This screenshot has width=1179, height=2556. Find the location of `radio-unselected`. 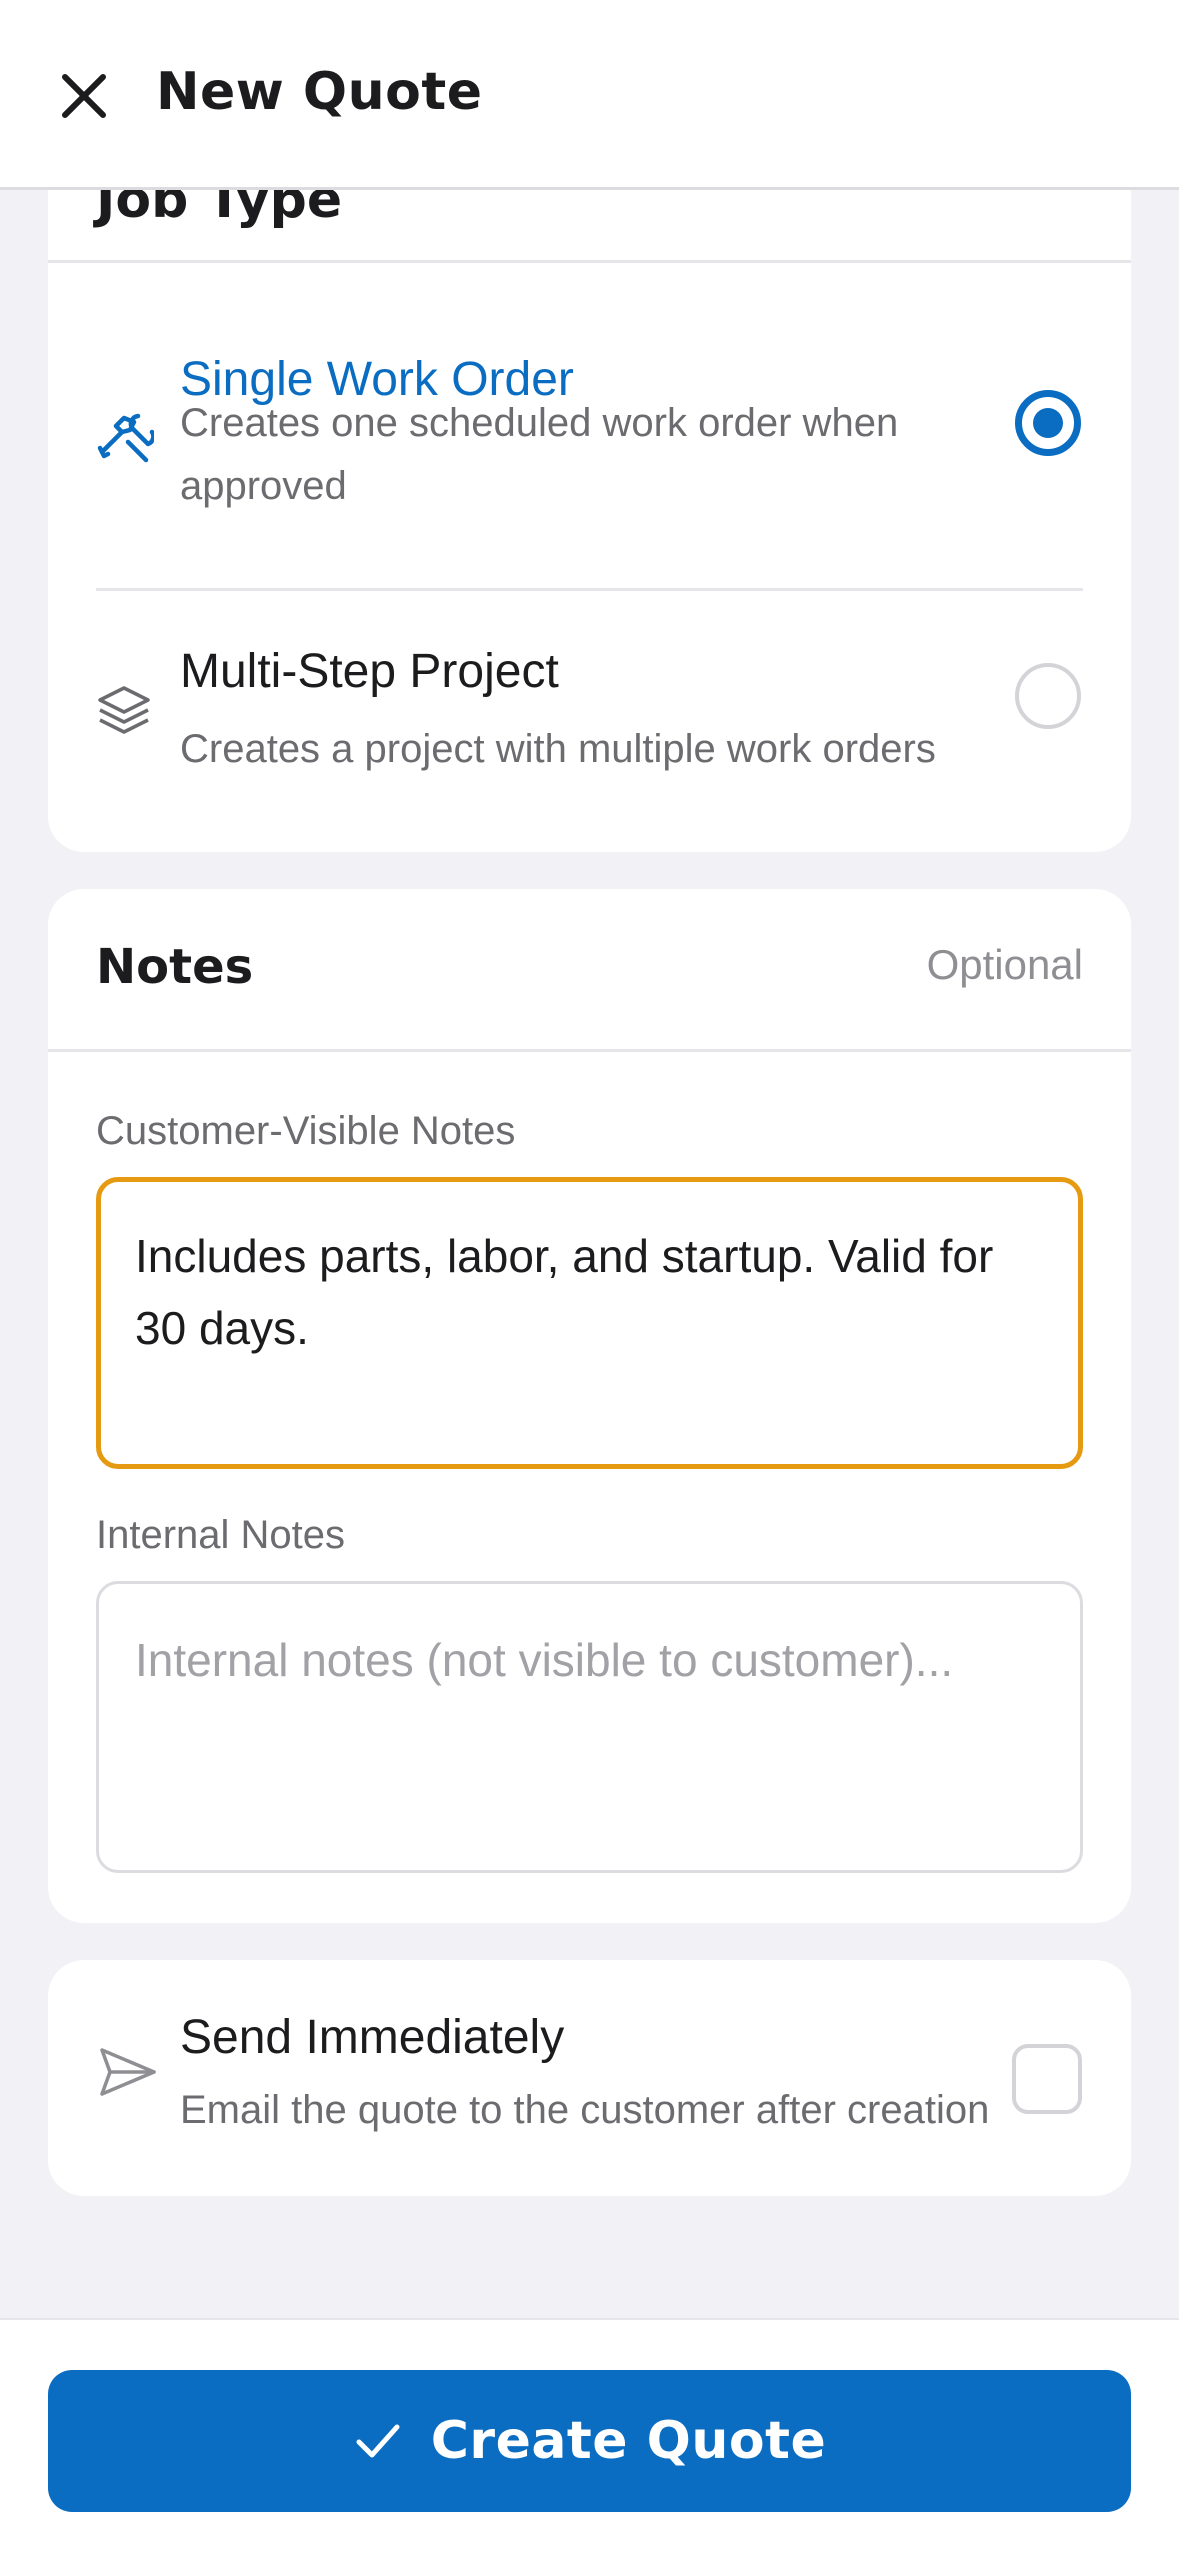

radio-unselected is located at coordinates (1048, 696).